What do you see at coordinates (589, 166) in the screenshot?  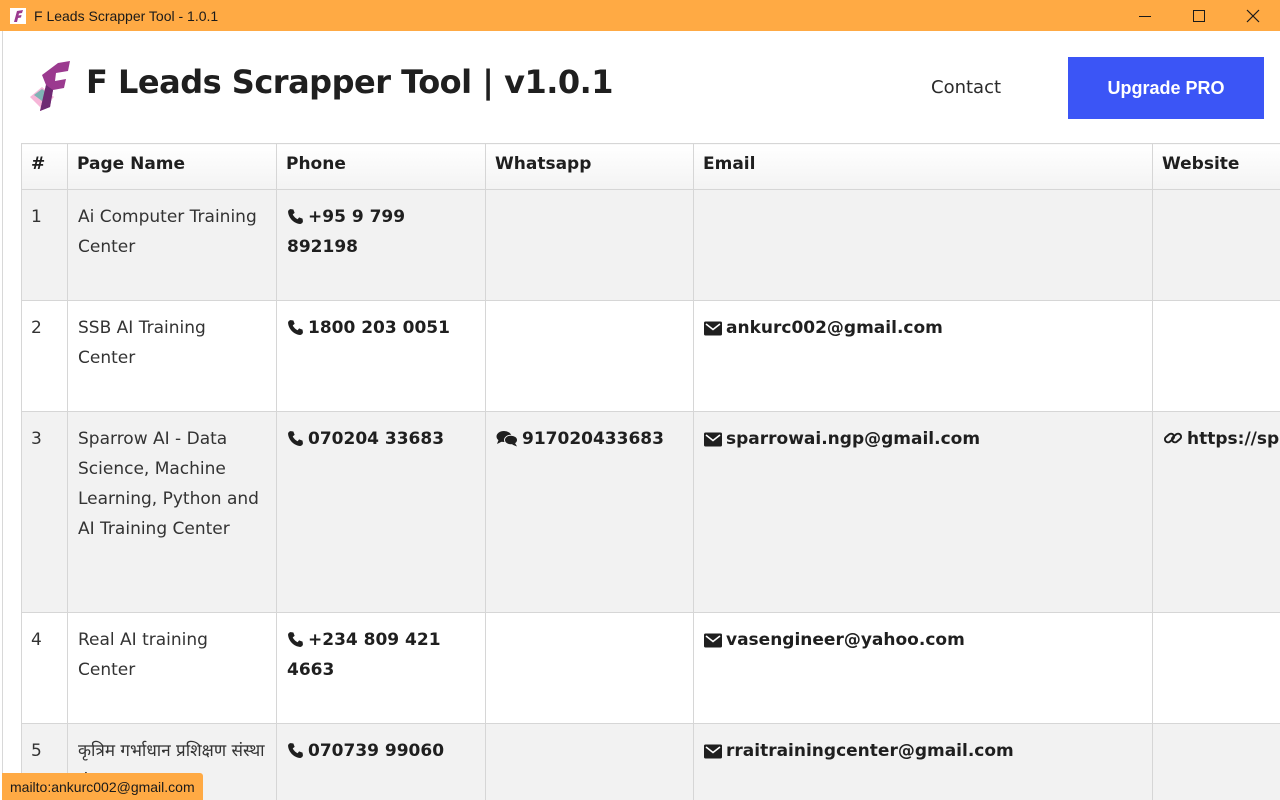 I see `column-header-whatsapp: Whatsapp` at bounding box center [589, 166].